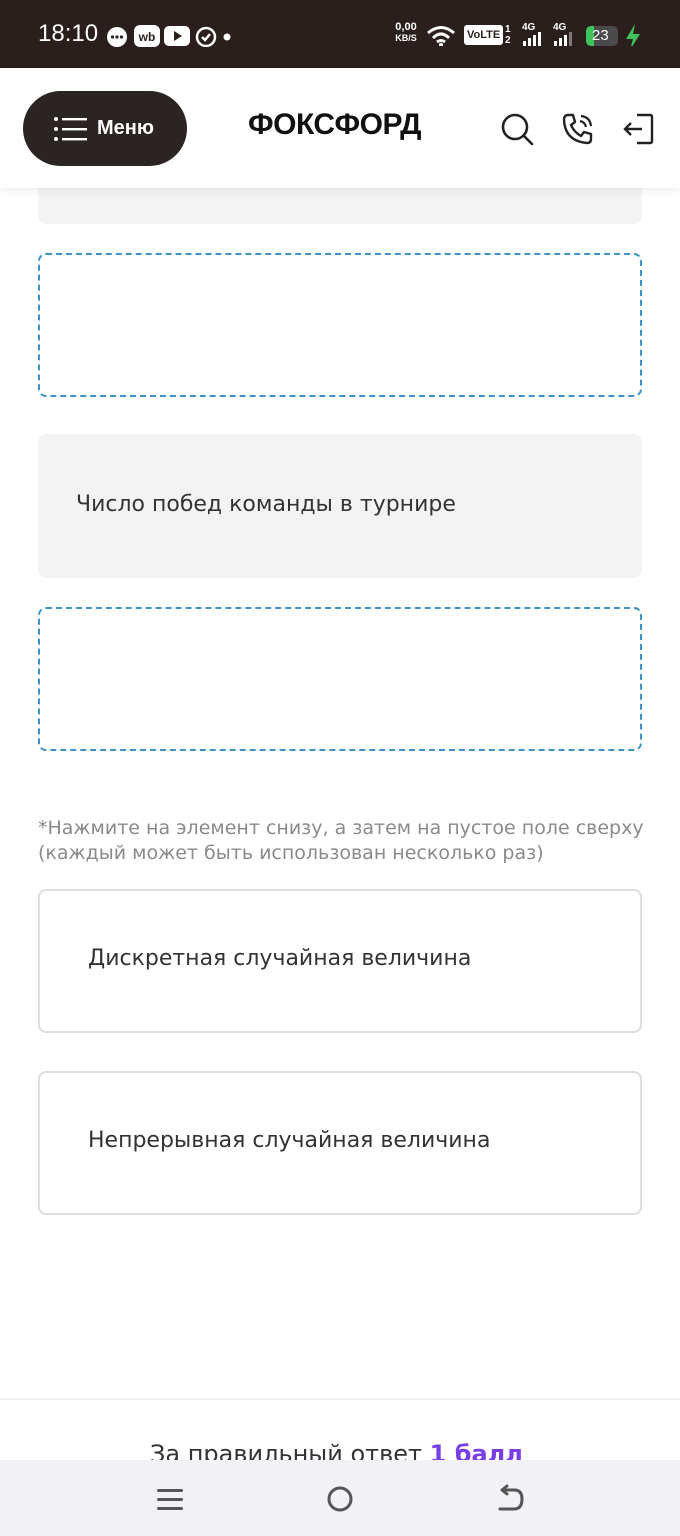  Describe the element at coordinates (532, 39) in the screenshot. I see `signal1-icon` at that location.